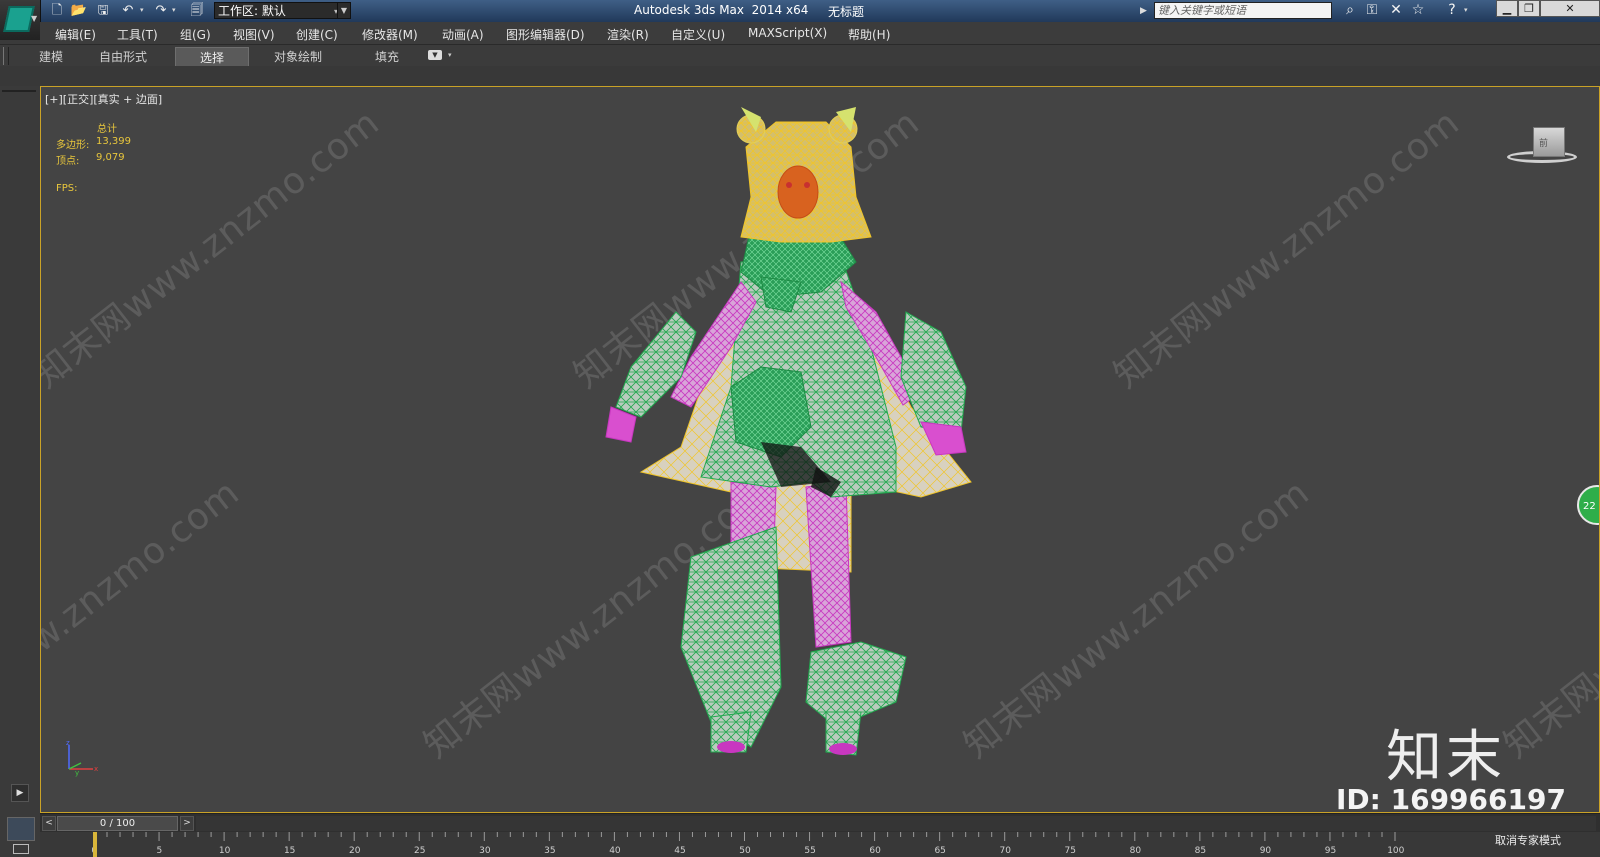  What do you see at coordinates (289, 851) in the screenshot?
I see `ruler-tick-label: 15` at bounding box center [289, 851].